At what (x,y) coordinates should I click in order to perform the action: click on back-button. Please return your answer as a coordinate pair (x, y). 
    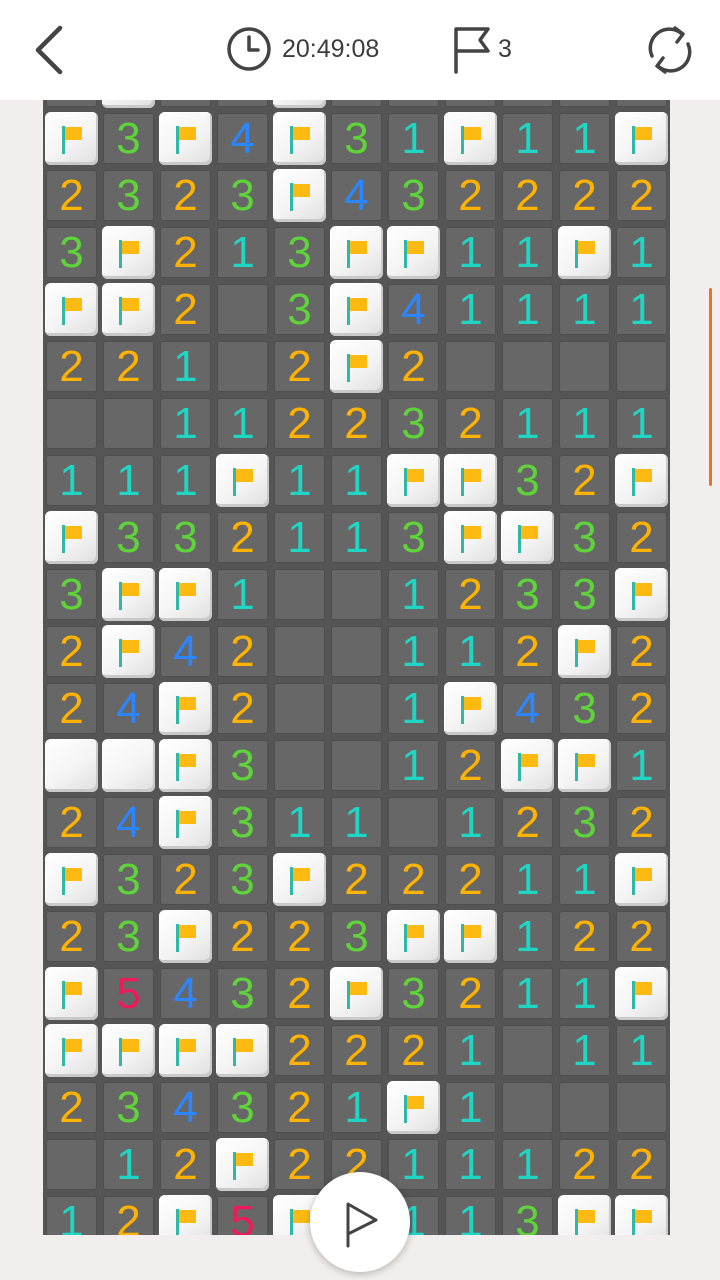
    Looking at the image, I should click on (50, 50).